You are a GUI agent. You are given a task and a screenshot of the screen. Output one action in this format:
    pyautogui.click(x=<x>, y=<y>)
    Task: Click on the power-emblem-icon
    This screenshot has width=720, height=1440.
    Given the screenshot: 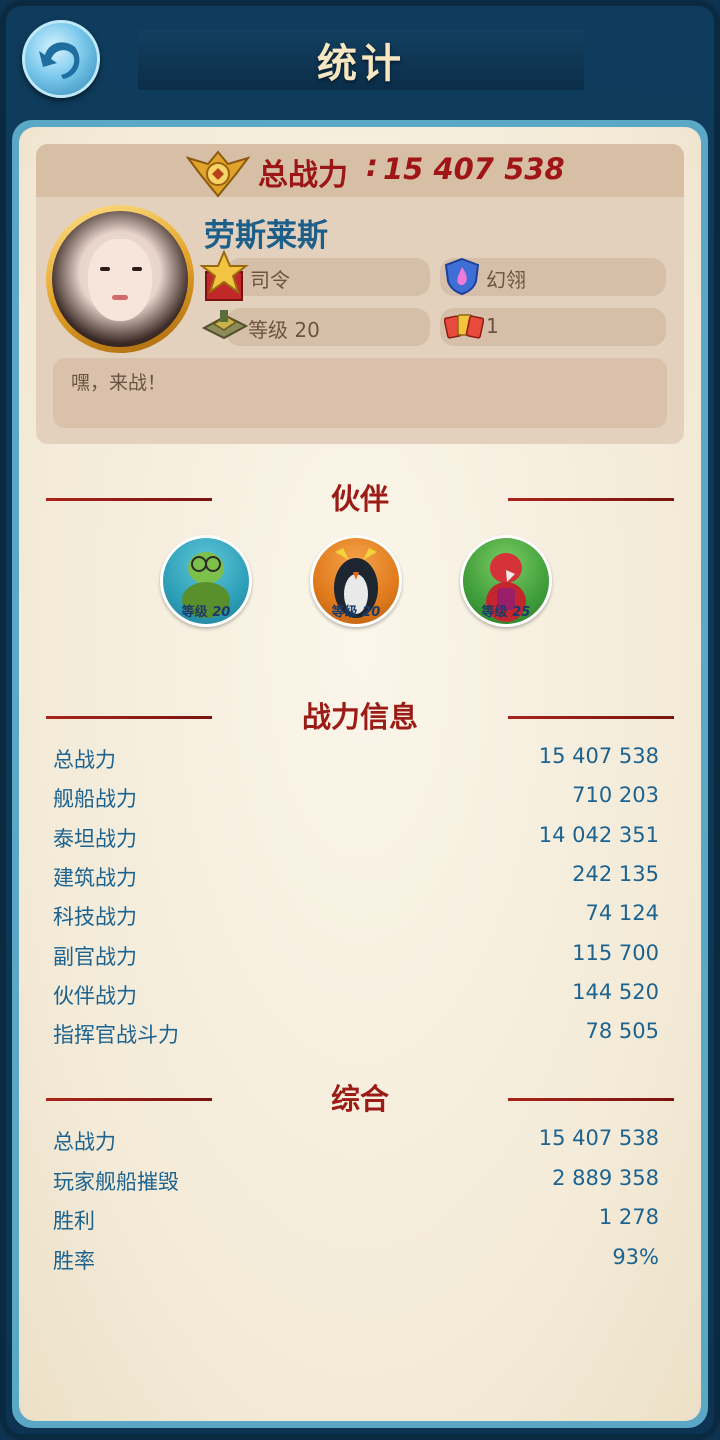 What is the action you would take?
    pyautogui.click(x=218, y=174)
    